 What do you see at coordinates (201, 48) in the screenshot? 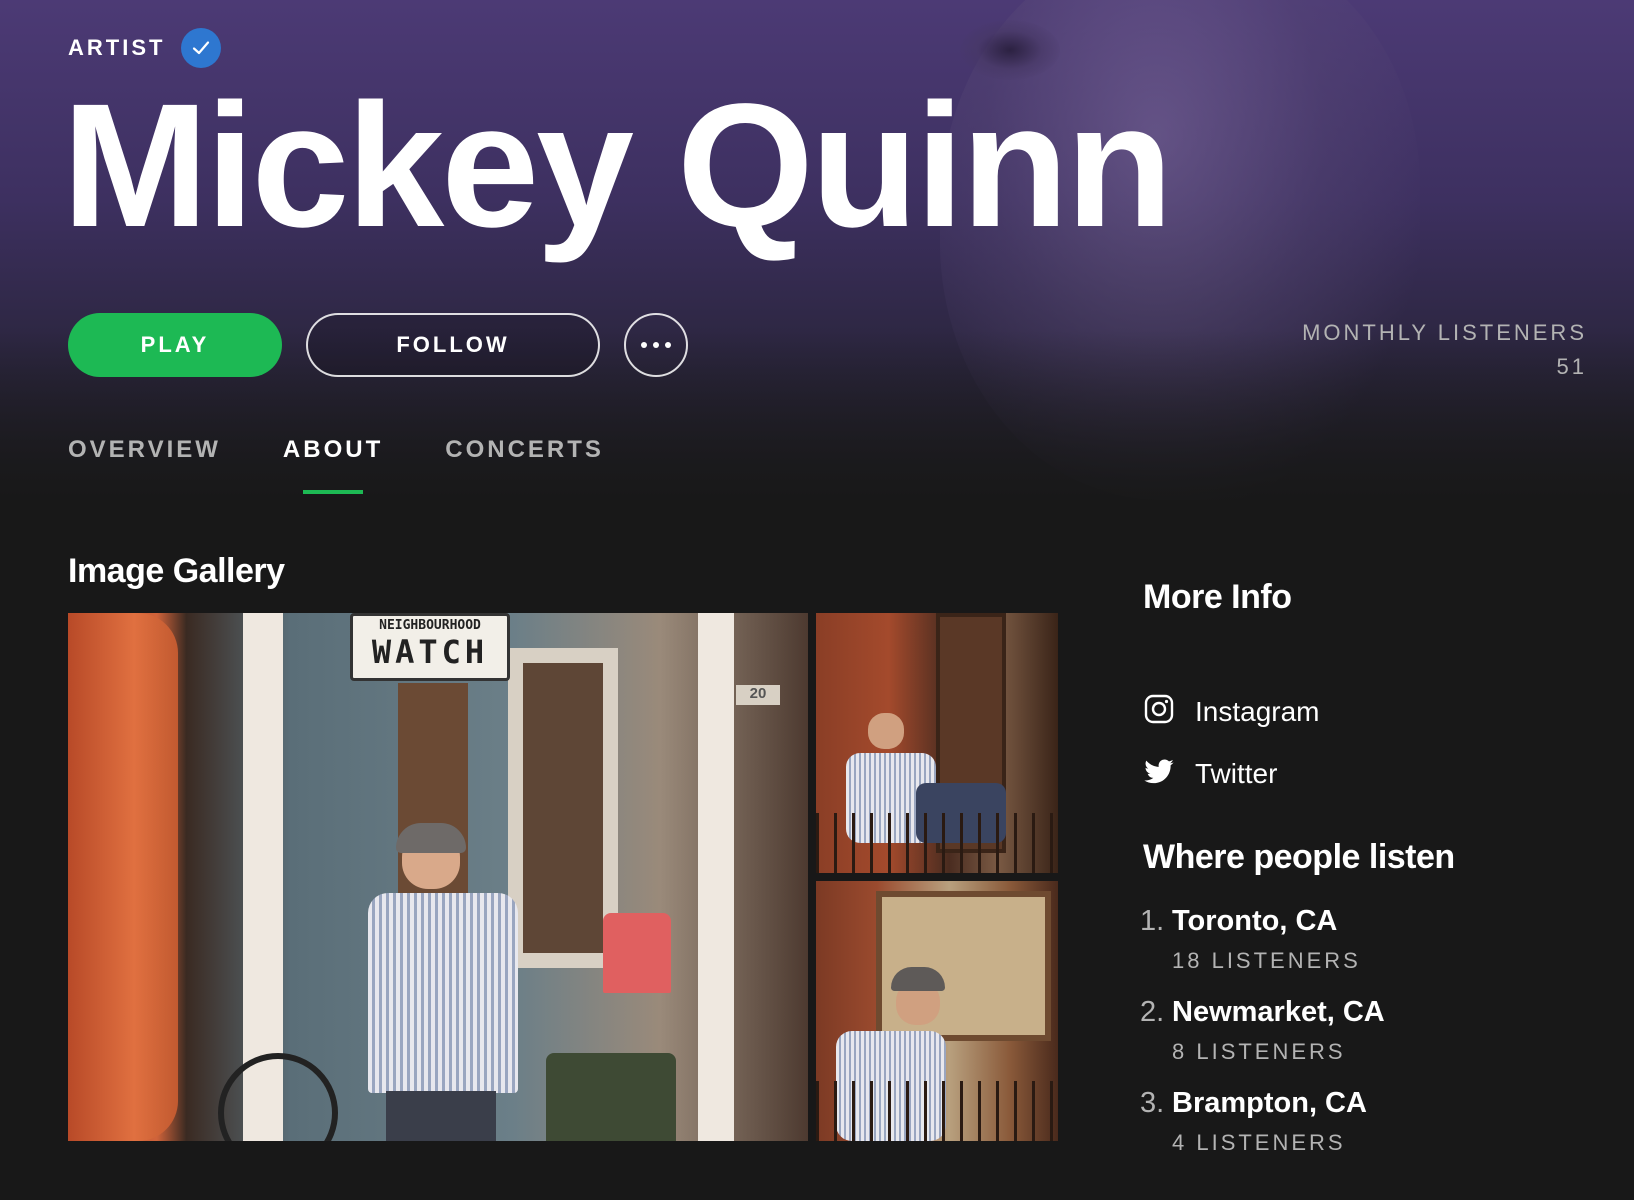
I see `verified-check-icon` at bounding box center [201, 48].